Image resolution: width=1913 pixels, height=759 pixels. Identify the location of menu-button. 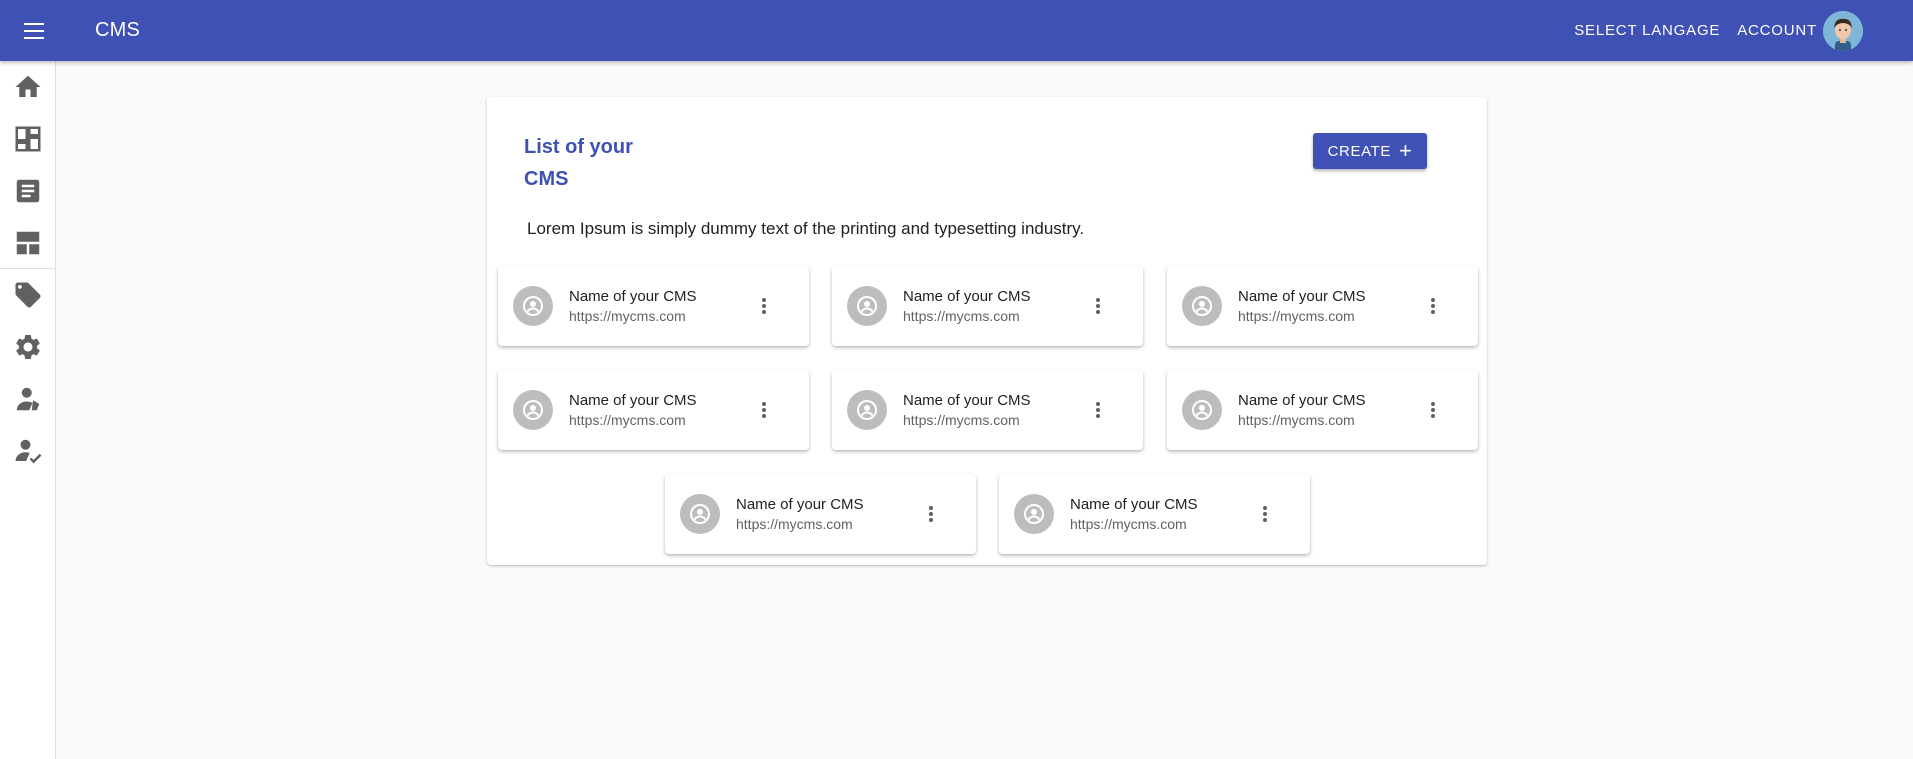
(35, 30).